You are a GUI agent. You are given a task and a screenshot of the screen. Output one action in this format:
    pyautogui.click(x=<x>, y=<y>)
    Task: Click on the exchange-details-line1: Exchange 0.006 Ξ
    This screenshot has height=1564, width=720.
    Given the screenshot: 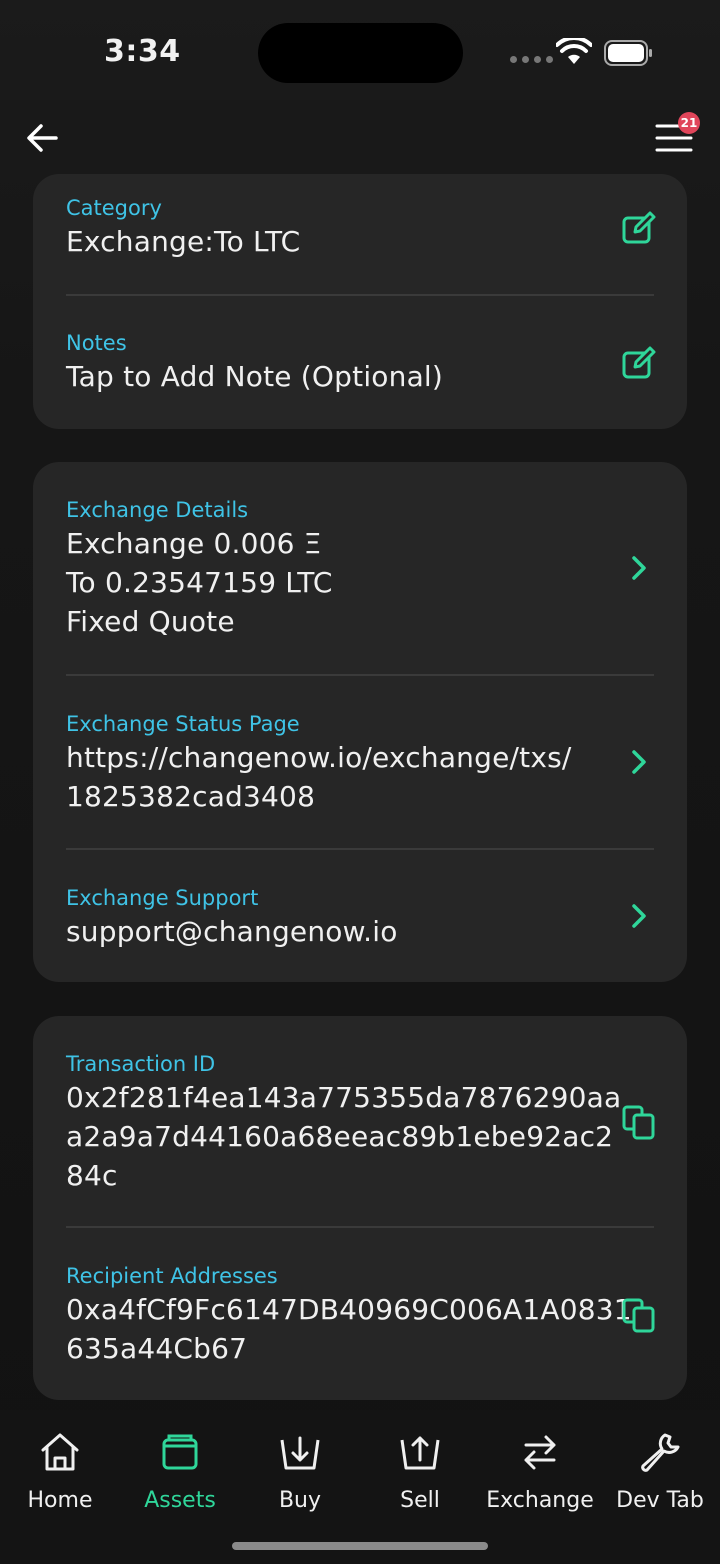 What is the action you would take?
    pyautogui.click(x=194, y=543)
    